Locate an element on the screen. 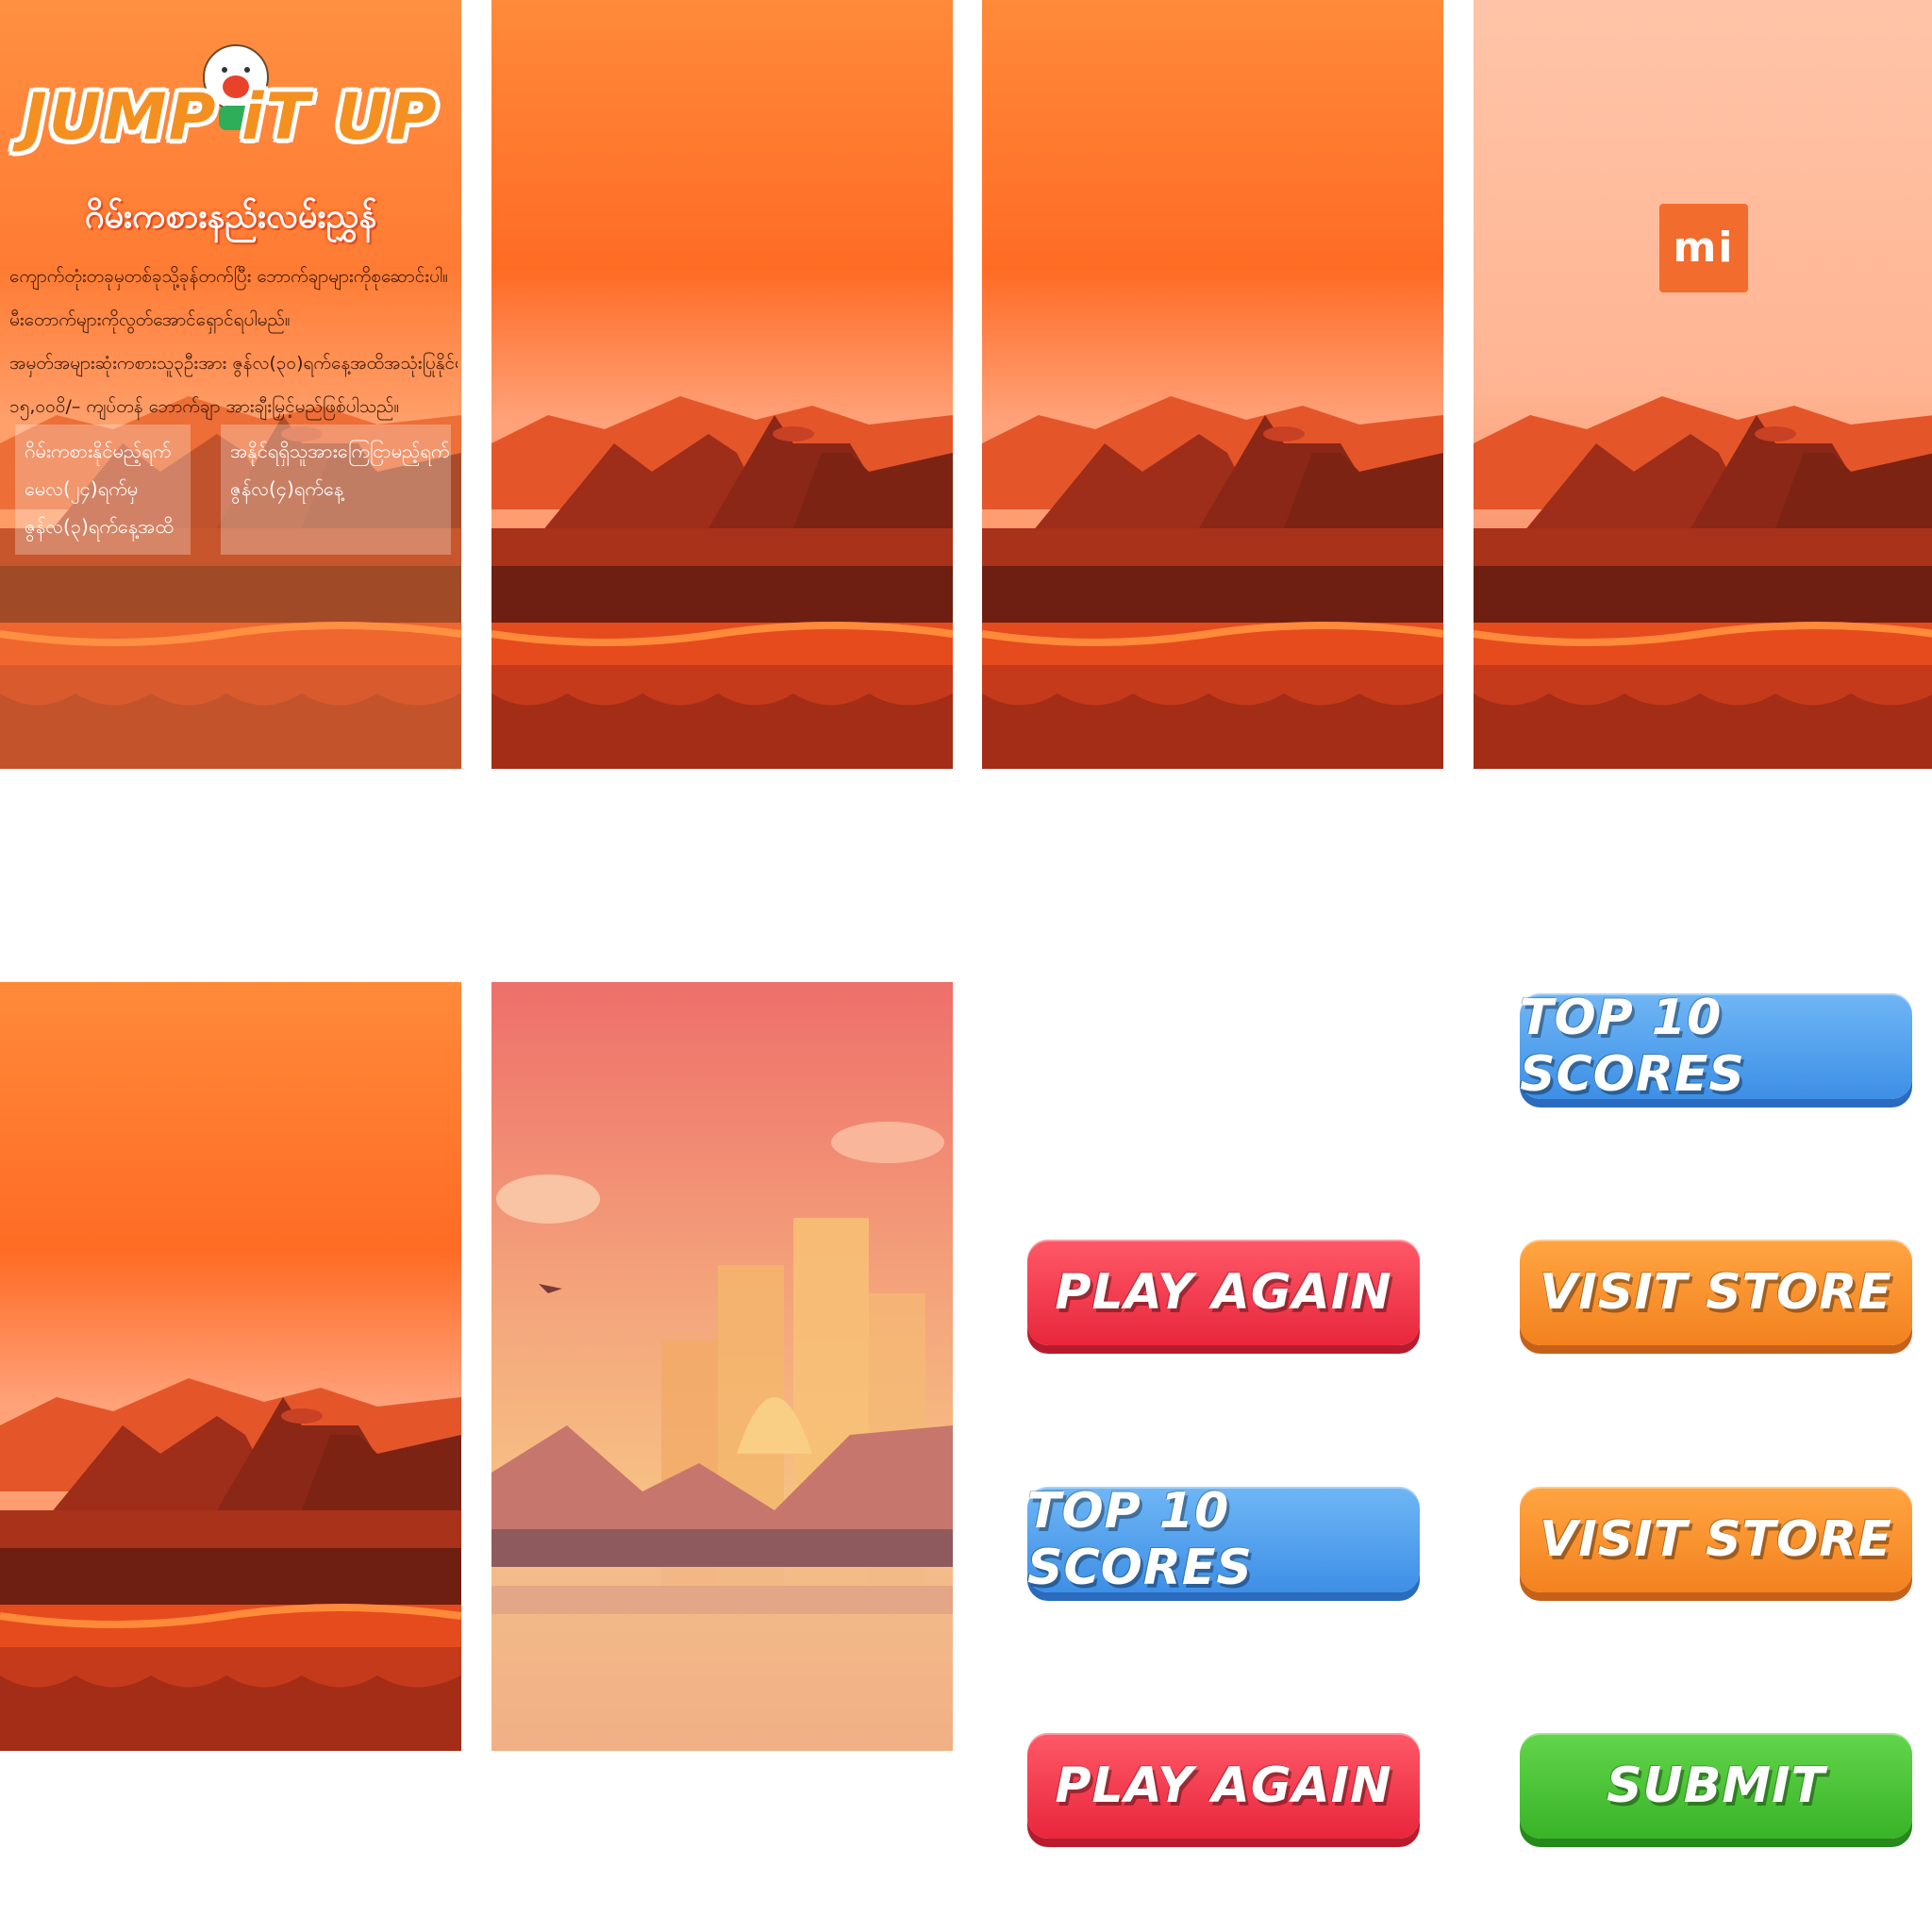 This screenshot has width=1932, height=1932. splash-panel: mi is located at coordinates (1703, 385).